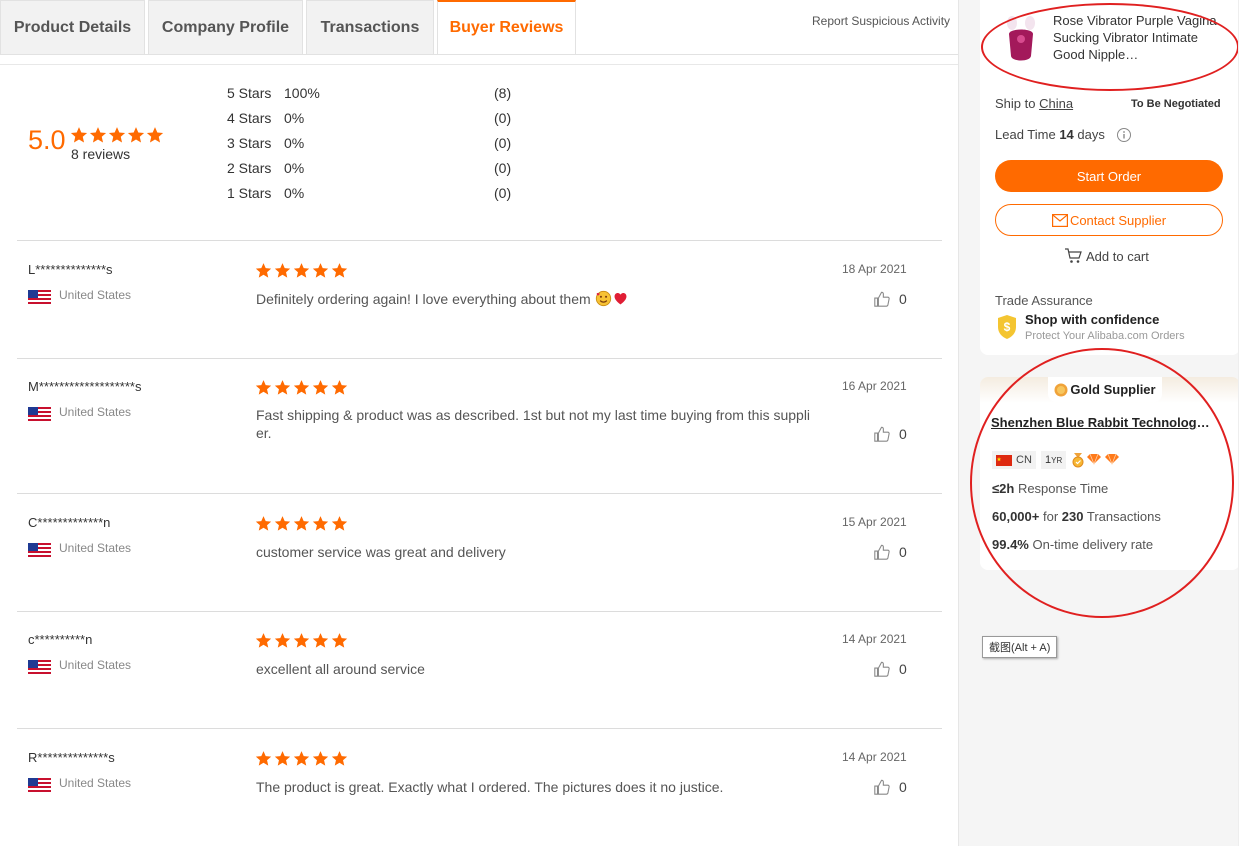  What do you see at coordinates (1176, 104) in the screenshot?
I see `shipping-cost: To Be Negotiated` at bounding box center [1176, 104].